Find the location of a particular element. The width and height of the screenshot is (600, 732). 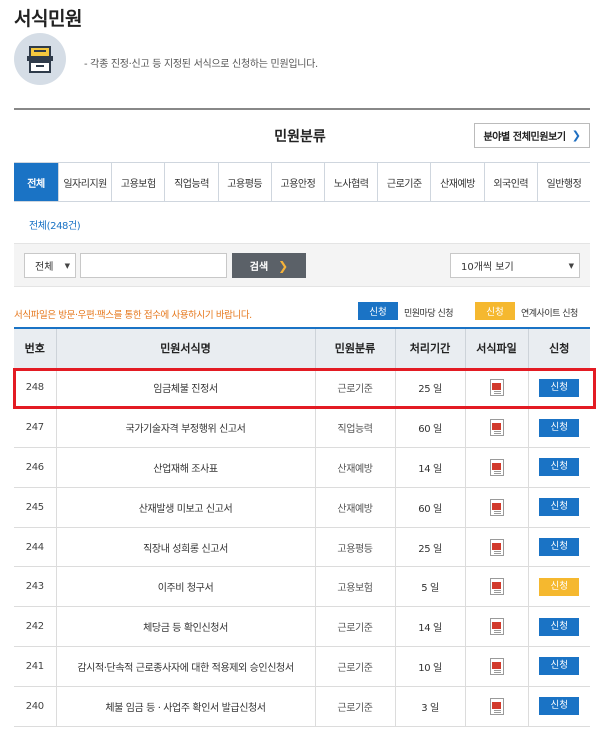

archive-box-icon is located at coordinates (40, 59).